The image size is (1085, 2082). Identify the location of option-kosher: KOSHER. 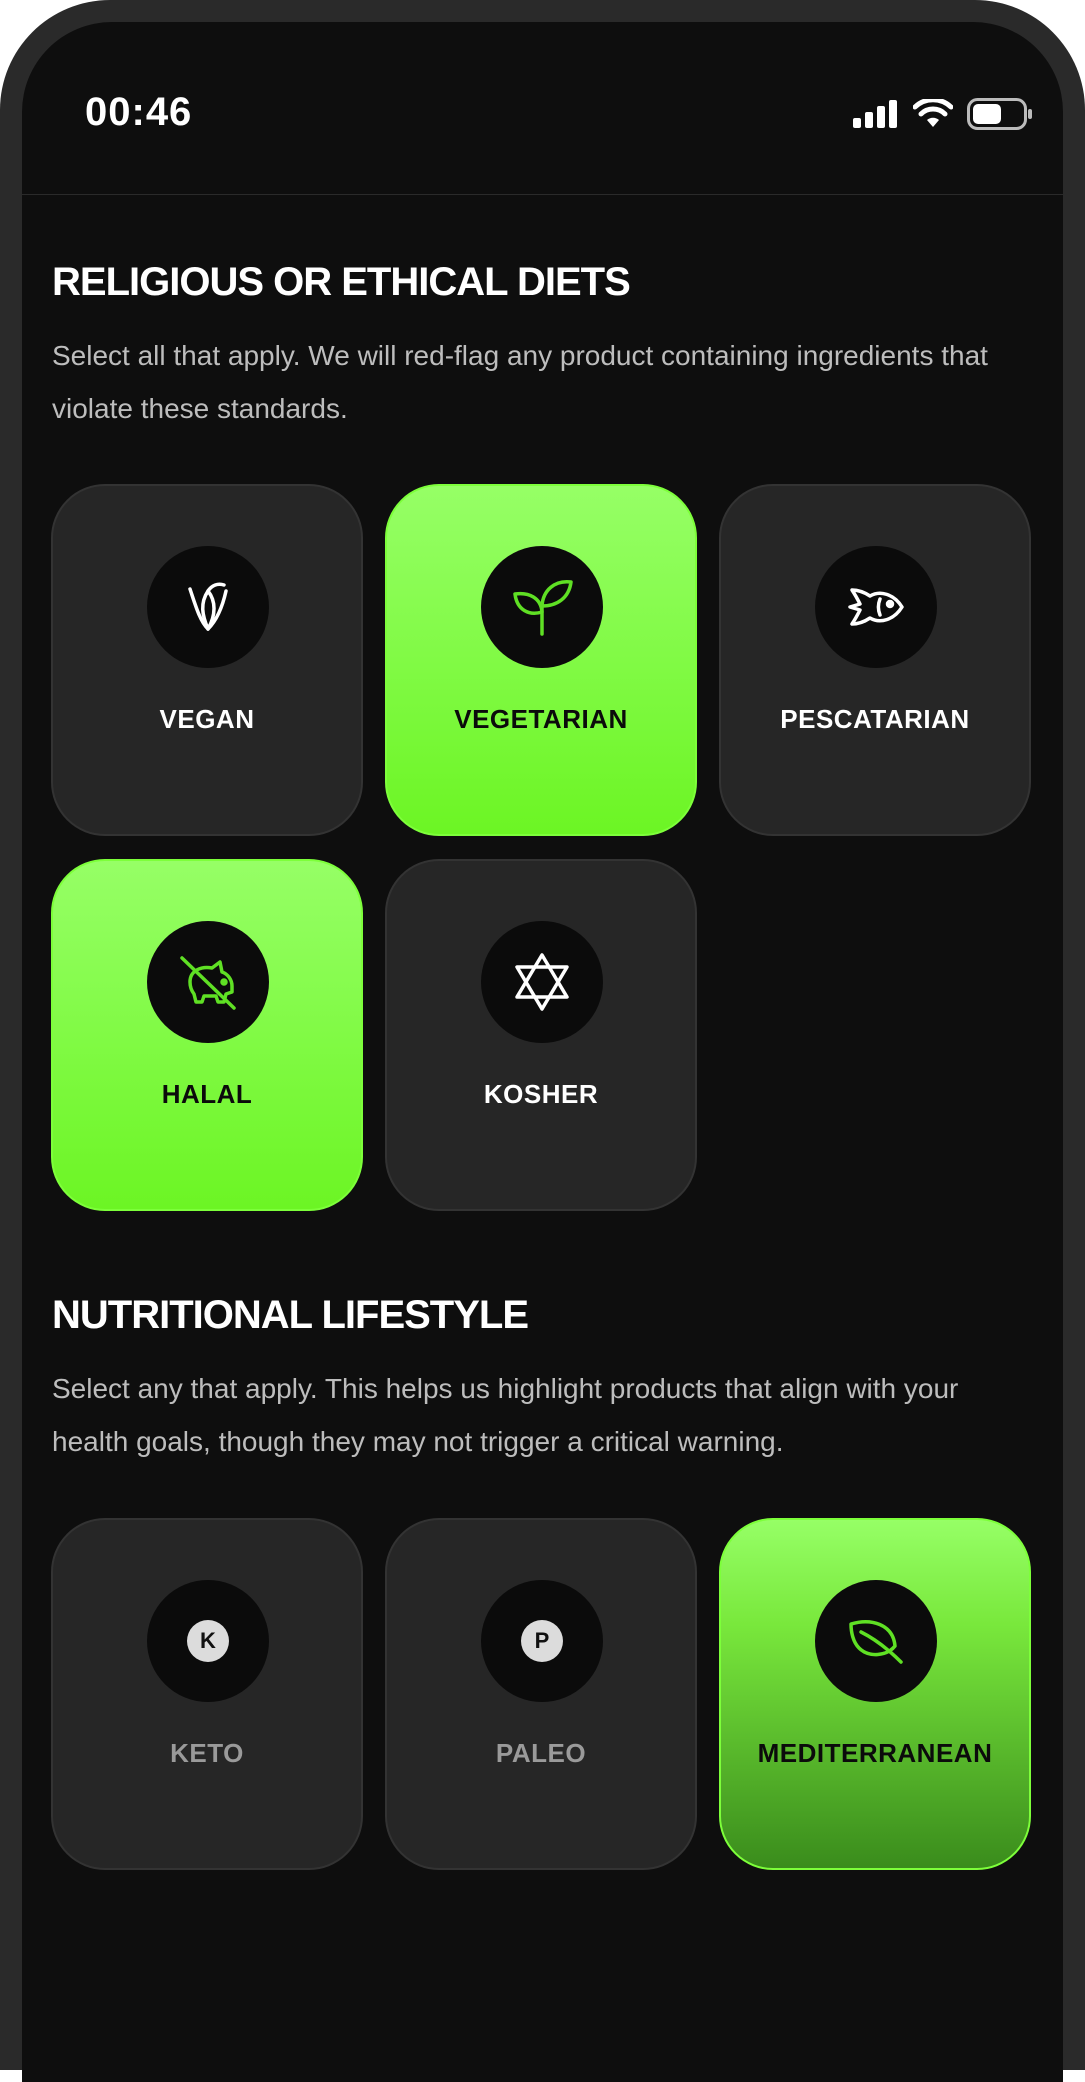
(541, 1035).